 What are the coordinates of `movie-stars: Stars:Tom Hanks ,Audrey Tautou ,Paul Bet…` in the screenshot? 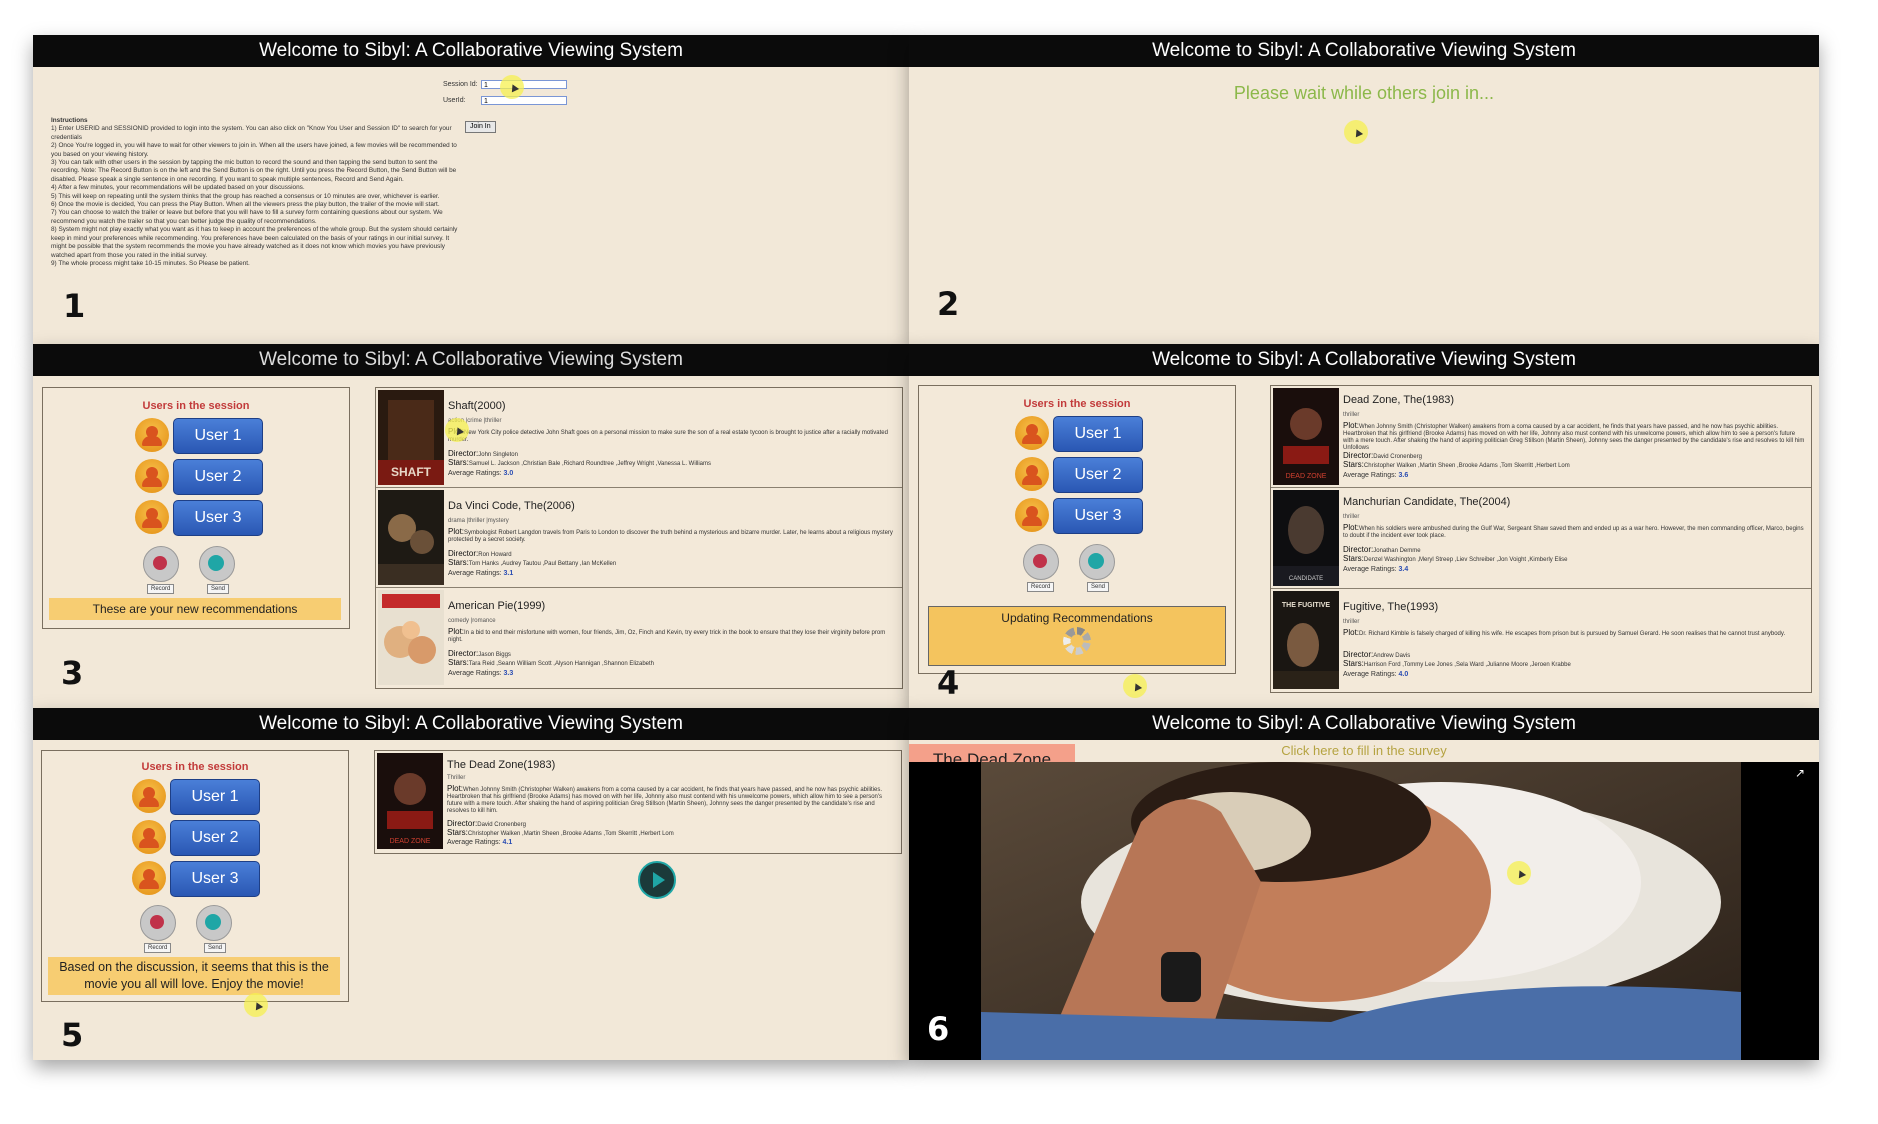 It's located at (532, 563).